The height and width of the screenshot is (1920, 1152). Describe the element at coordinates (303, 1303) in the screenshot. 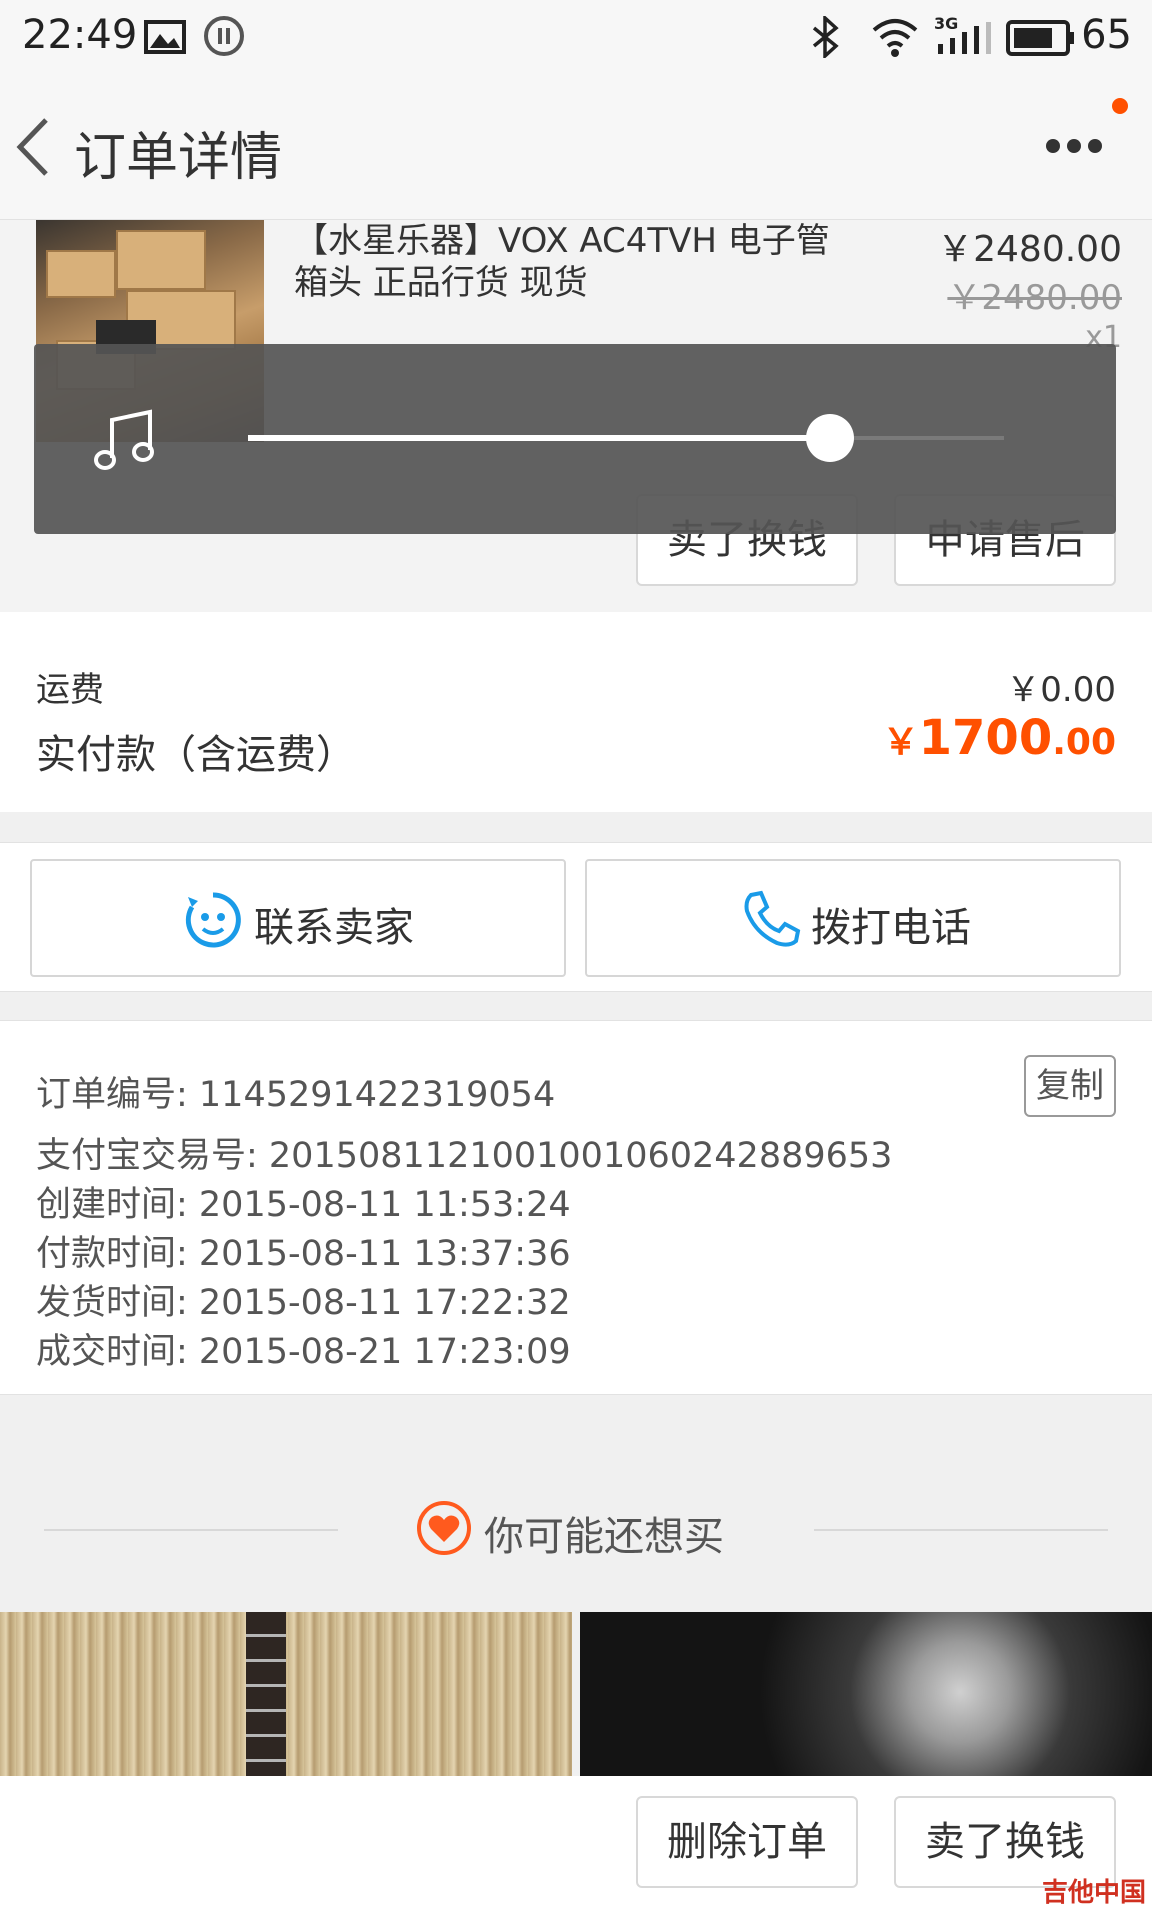

I see `shipped-time: 发货时间: 2015-08-11 17:22:32` at that location.